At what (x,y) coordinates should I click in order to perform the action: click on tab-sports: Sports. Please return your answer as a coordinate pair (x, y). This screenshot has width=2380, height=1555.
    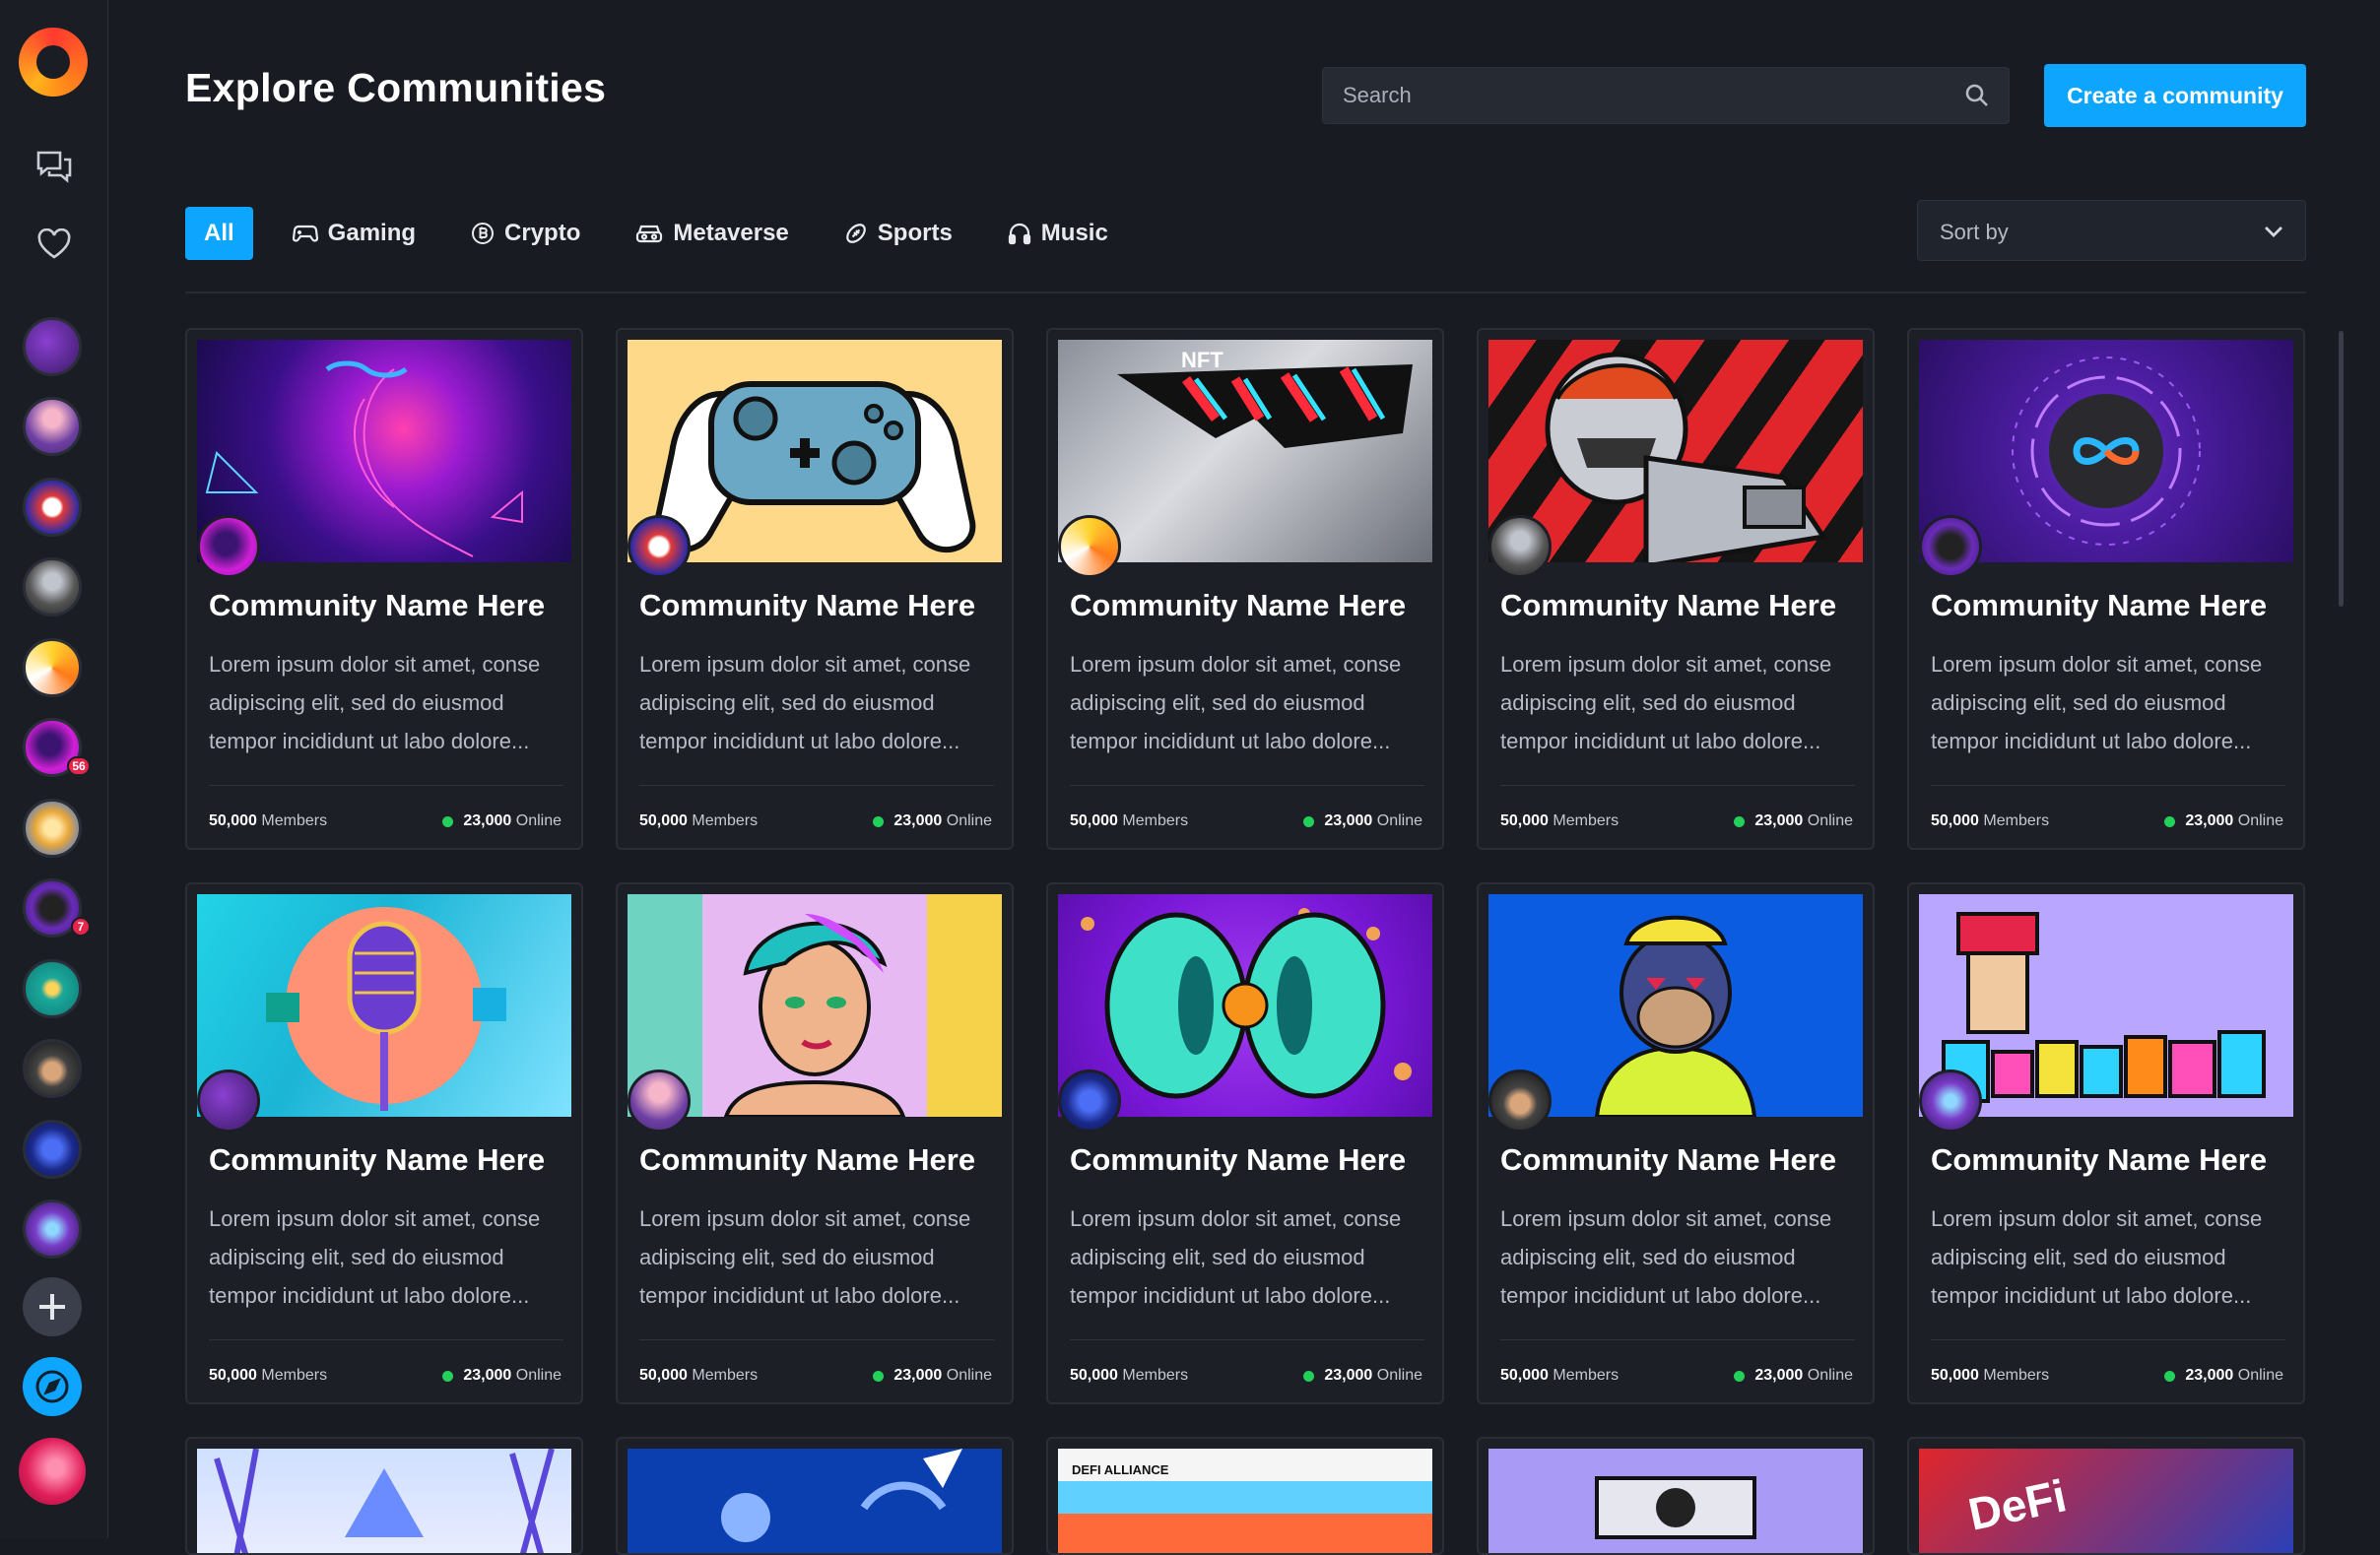
    Looking at the image, I should click on (898, 233).